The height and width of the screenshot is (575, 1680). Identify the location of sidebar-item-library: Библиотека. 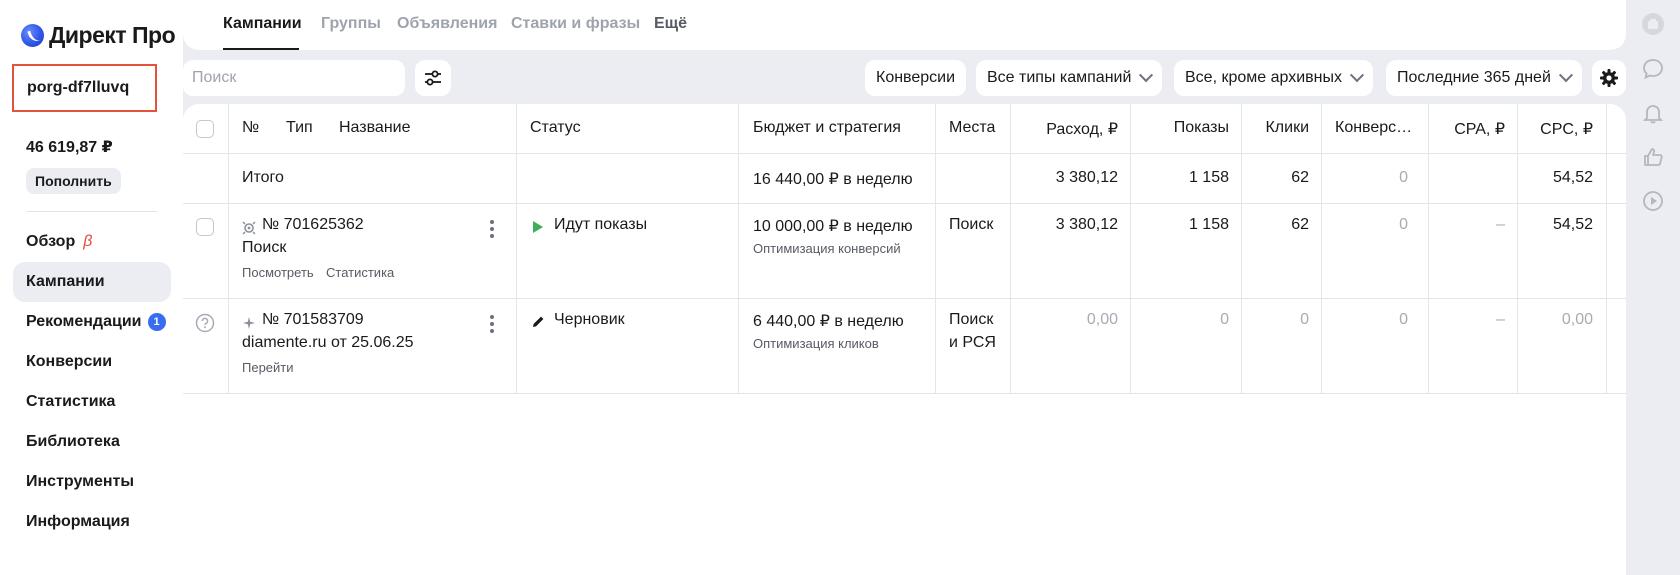
(92, 442).